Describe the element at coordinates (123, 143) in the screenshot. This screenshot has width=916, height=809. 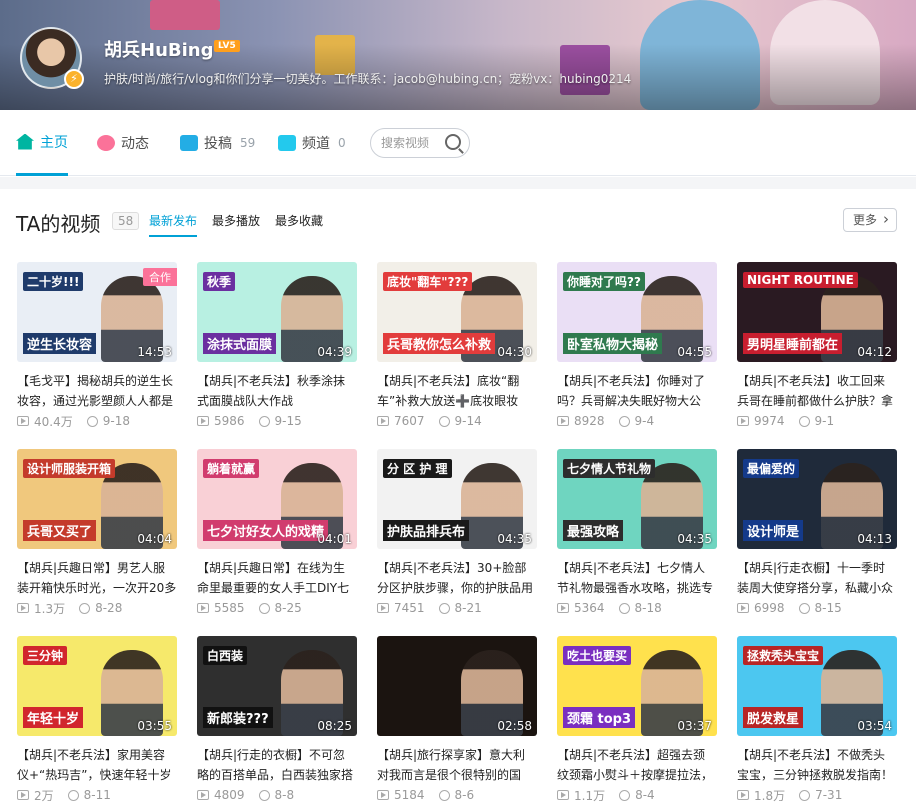
I see `tab-dynamic: 动态` at that location.